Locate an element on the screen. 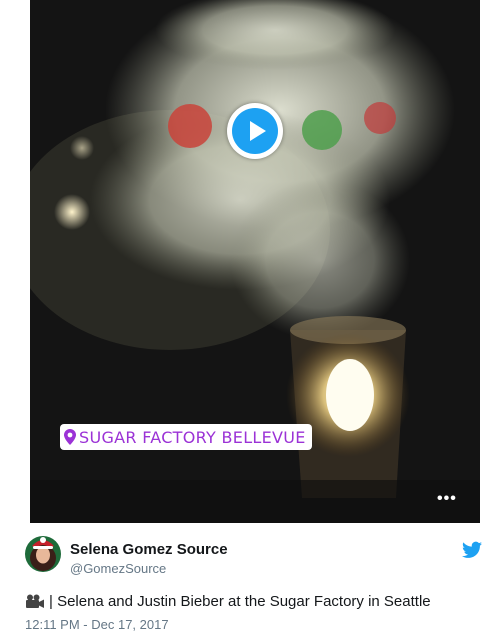  location-sticker-label: SUGAR FACTORY BELLEVUE is located at coordinates (192, 437).